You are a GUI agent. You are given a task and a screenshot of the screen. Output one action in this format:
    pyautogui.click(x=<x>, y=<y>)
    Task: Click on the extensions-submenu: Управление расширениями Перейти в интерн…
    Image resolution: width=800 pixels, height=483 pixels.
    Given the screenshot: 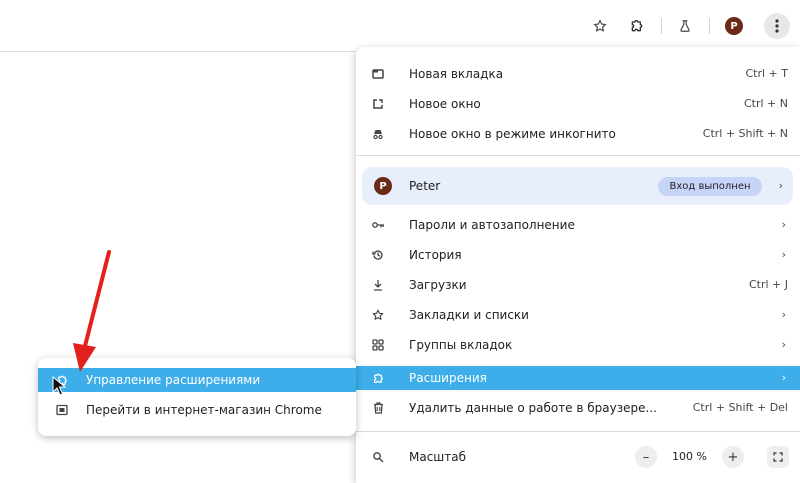 What is the action you would take?
    pyautogui.click(x=197, y=397)
    